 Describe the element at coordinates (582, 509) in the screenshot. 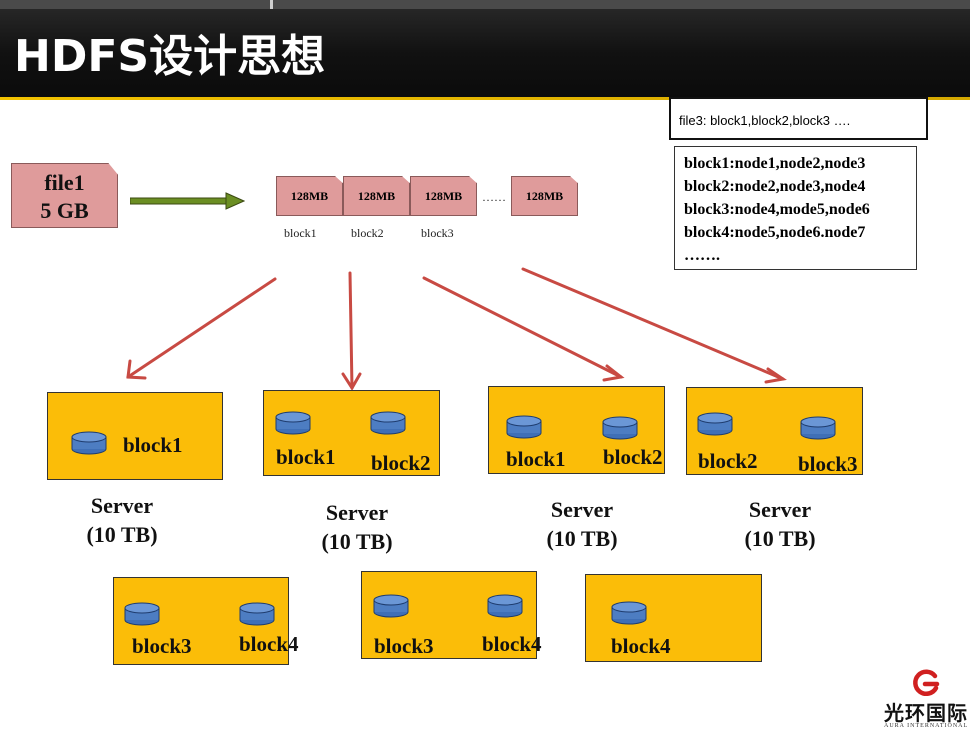

I see `server-3-caption-title: Server` at that location.